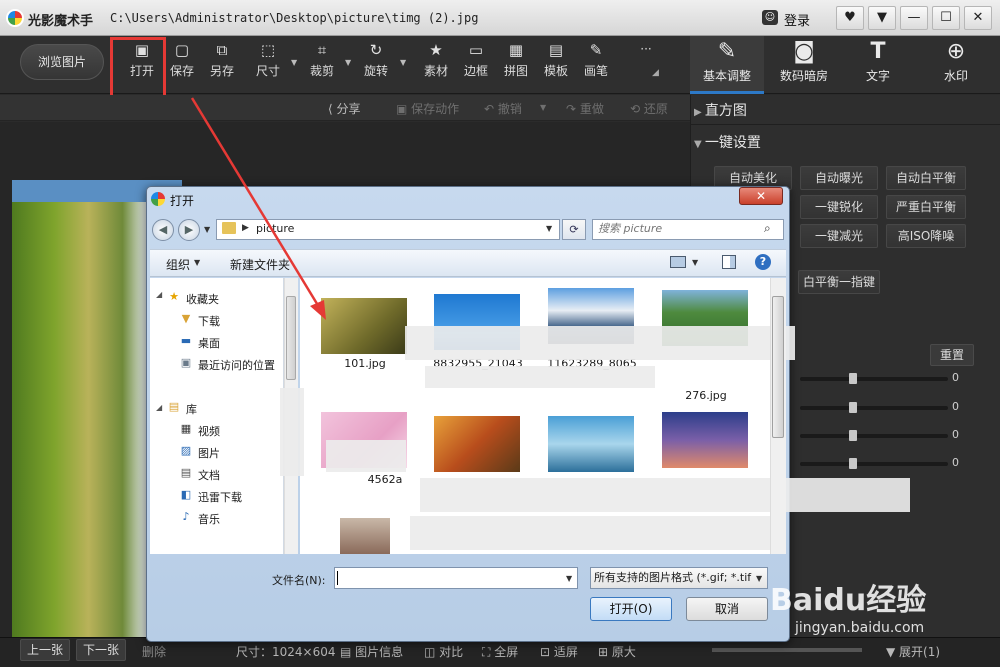 This screenshot has height=667, width=1000. What do you see at coordinates (322, 60) in the screenshot?
I see `tool-crop: ⌗ 裁剪` at bounding box center [322, 60].